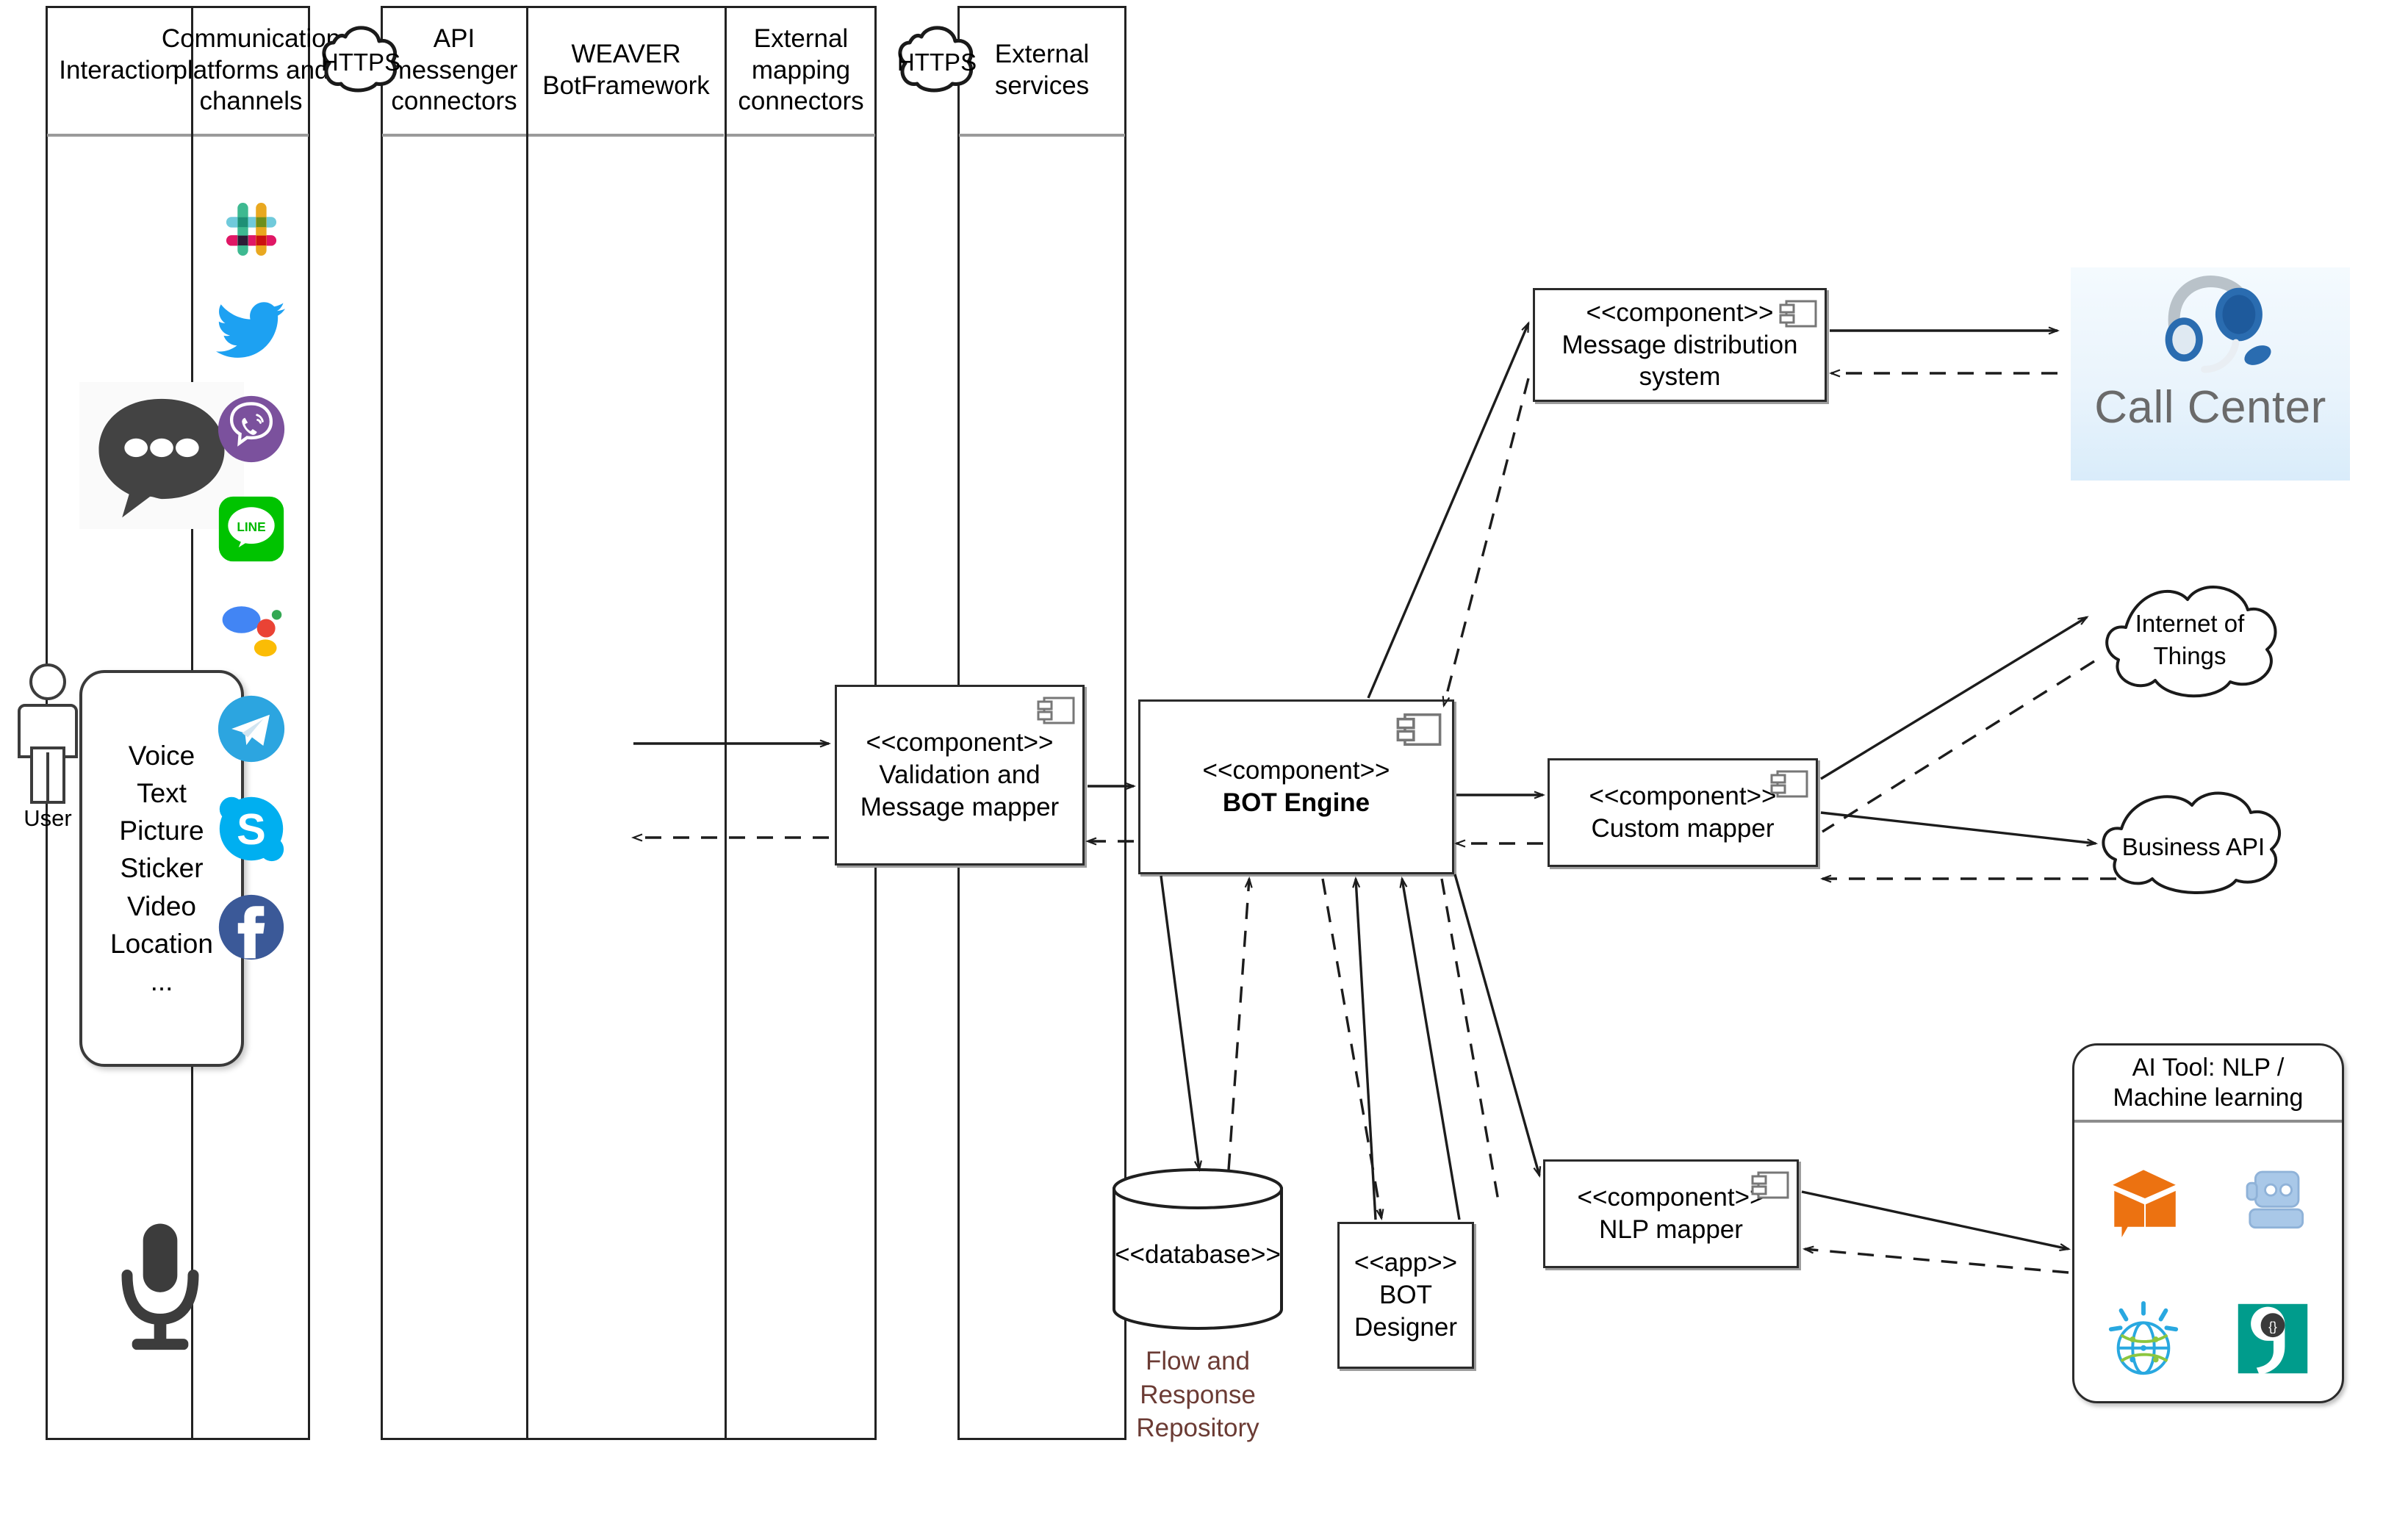  I want to click on external-ai-tool-title: AI Tool: NLP / Machine learning, so click(2208, 1084).